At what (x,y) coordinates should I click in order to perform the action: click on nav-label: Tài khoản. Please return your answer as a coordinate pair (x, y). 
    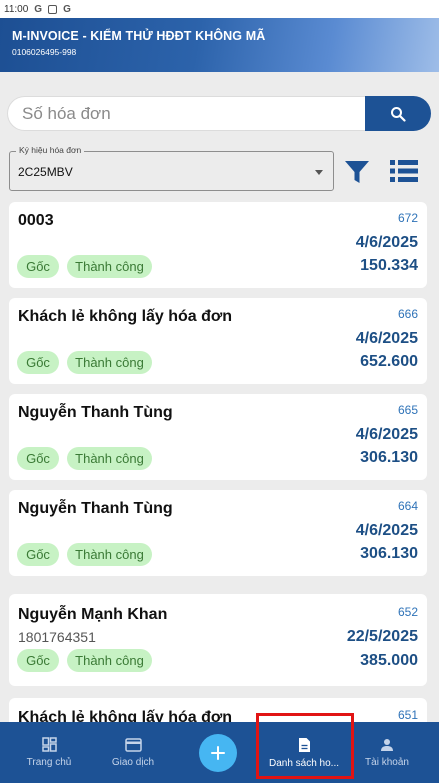
    Looking at the image, I should click on (387, 762).